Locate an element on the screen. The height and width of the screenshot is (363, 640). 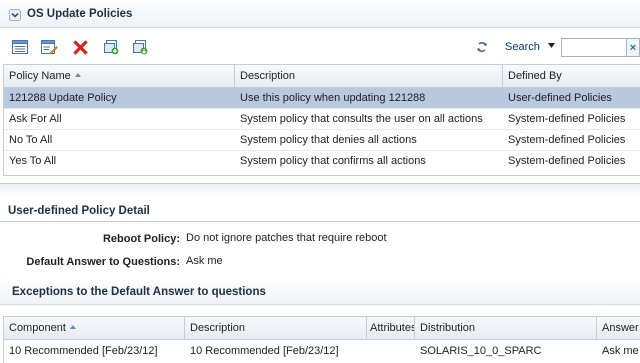
description-cell: System policy that confirms all actions is located at coordinates (333, 161).